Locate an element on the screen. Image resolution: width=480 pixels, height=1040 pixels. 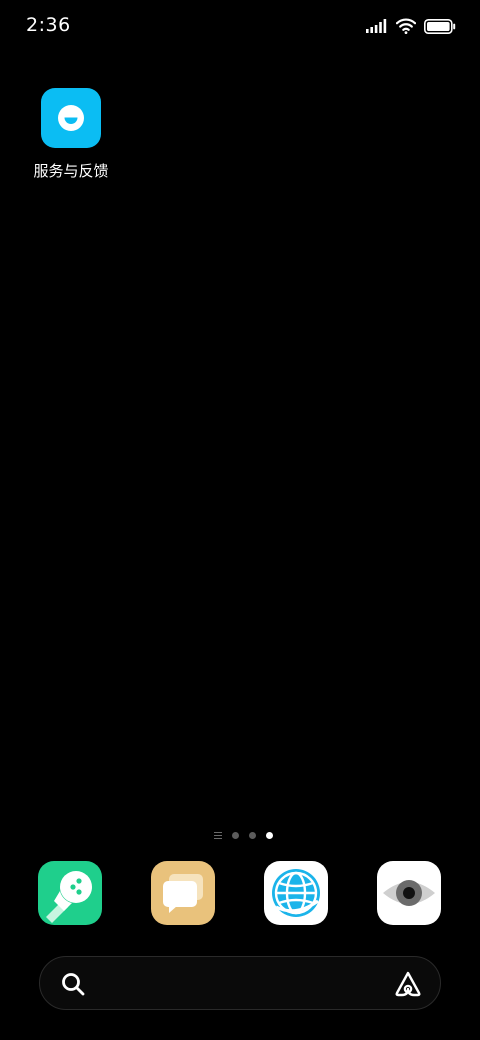
eye-app-icon is located at coordinates (409, 893).